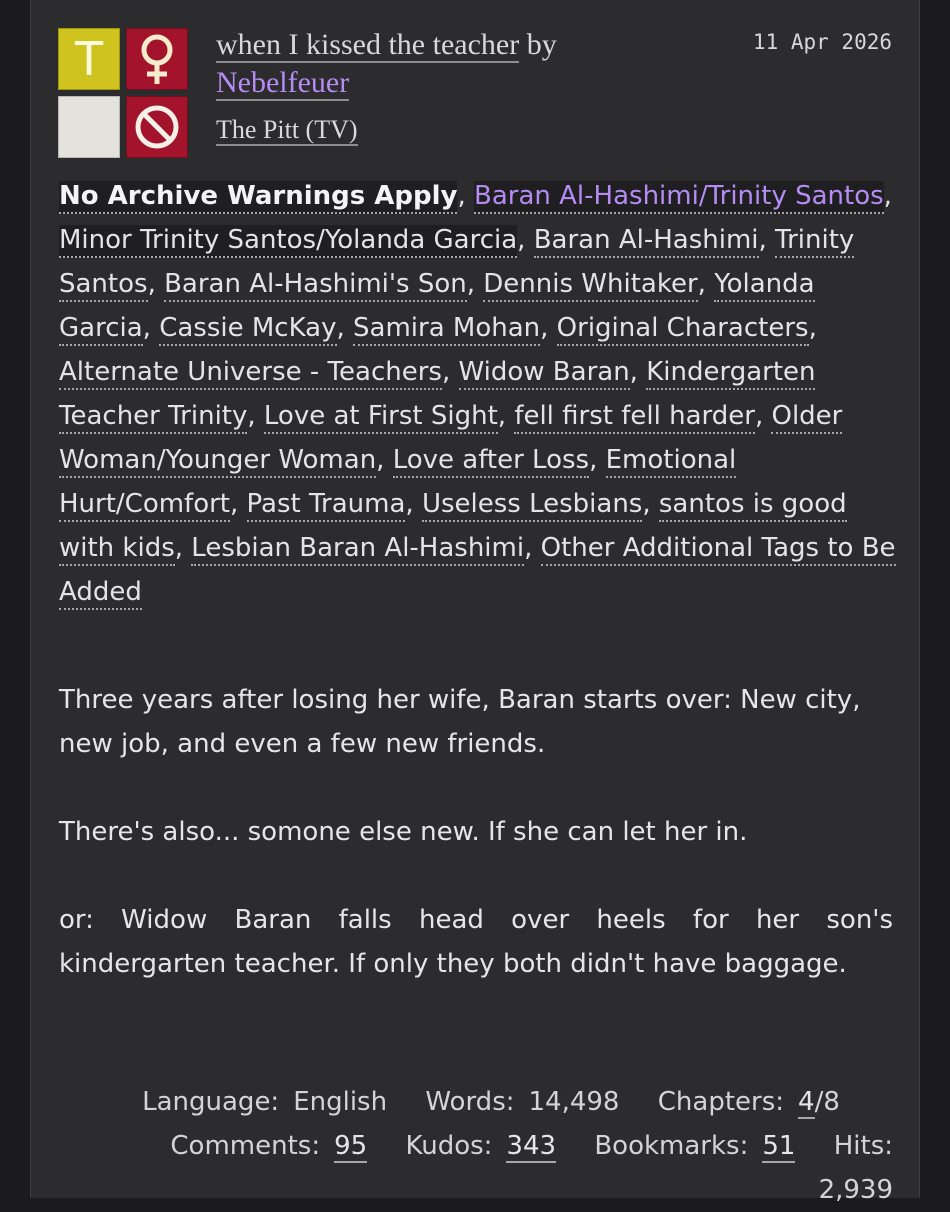  What do you see at coordinates (646, 241) in the screenshot?
I see `tag-character-link: Baran Al-Hashimi` at bounding box center [646, 241].